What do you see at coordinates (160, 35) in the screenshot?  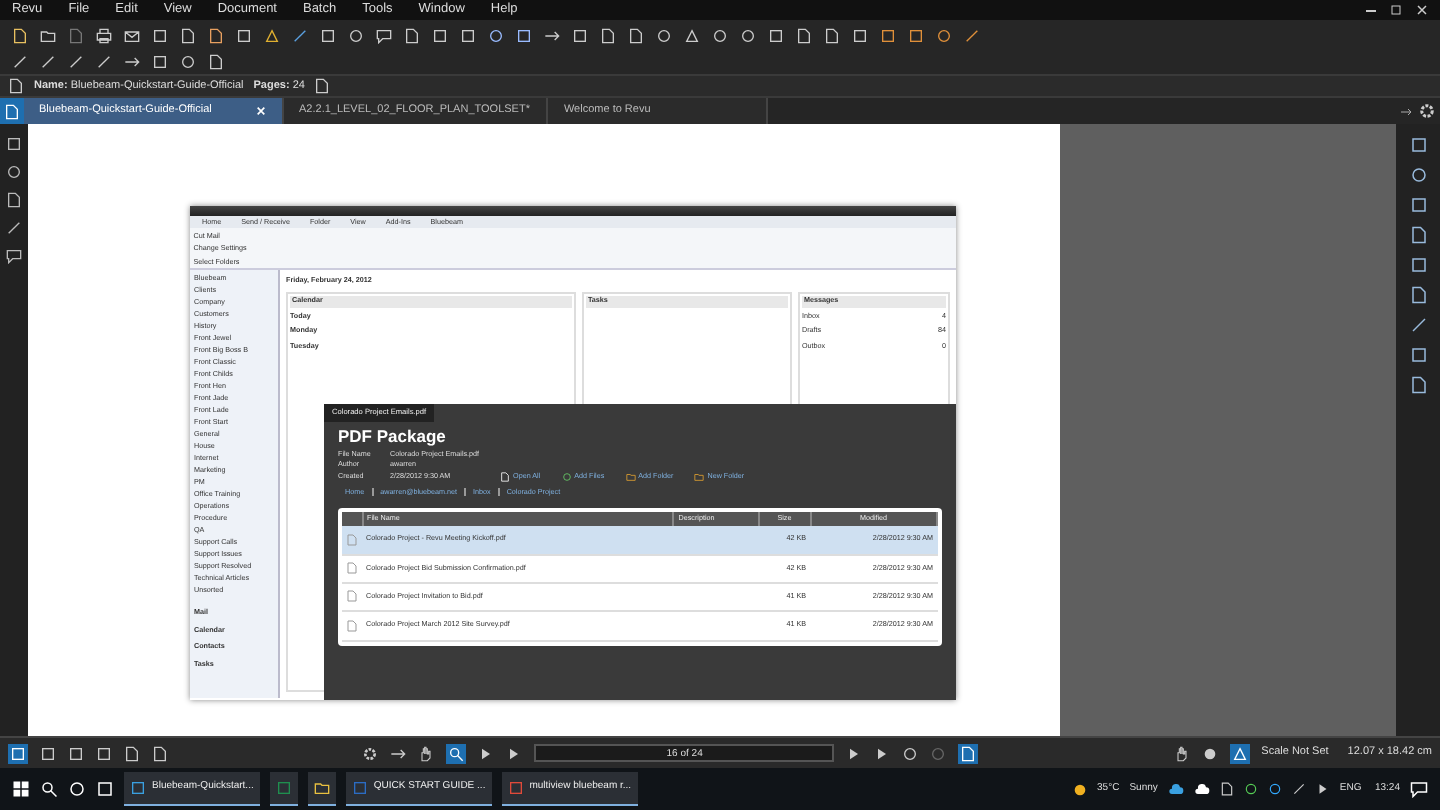 I see `panel-icon` at bounding box center [160, 35].